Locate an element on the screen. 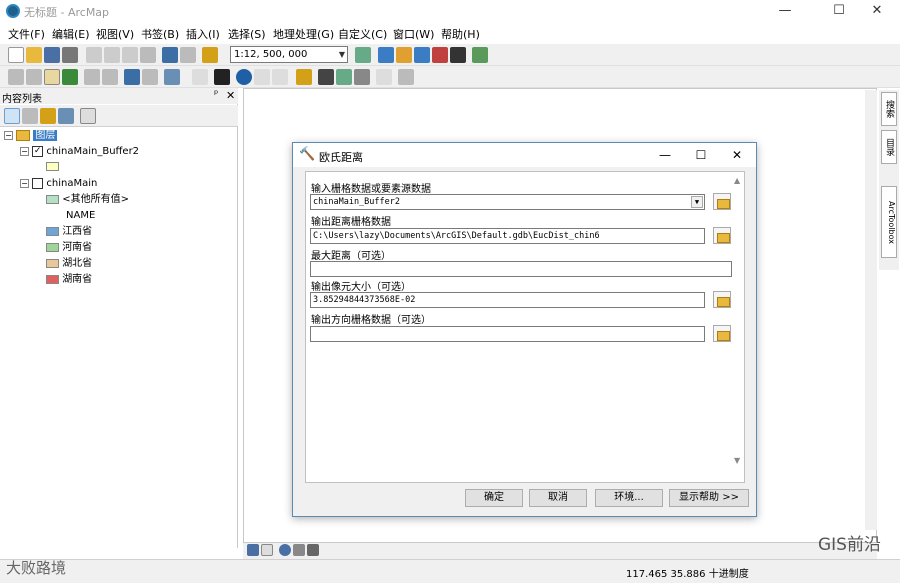  menu-customize: 自定义(C) is located at coordinates (362, 34).